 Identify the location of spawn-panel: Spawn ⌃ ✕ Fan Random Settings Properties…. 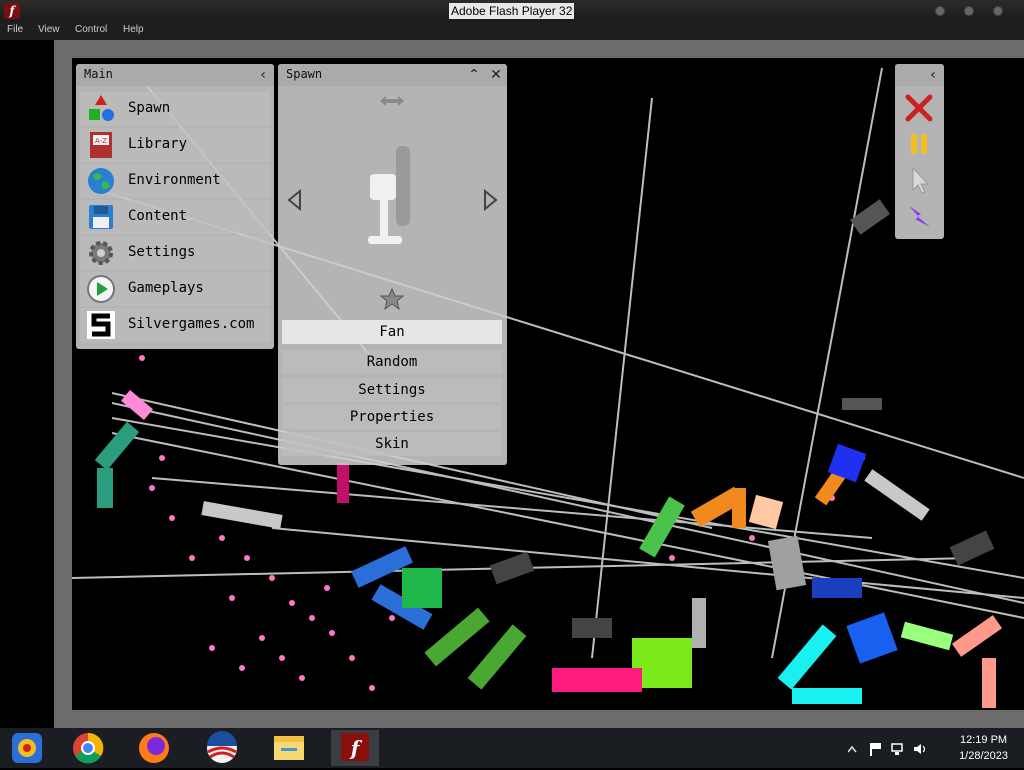
(392, 264).